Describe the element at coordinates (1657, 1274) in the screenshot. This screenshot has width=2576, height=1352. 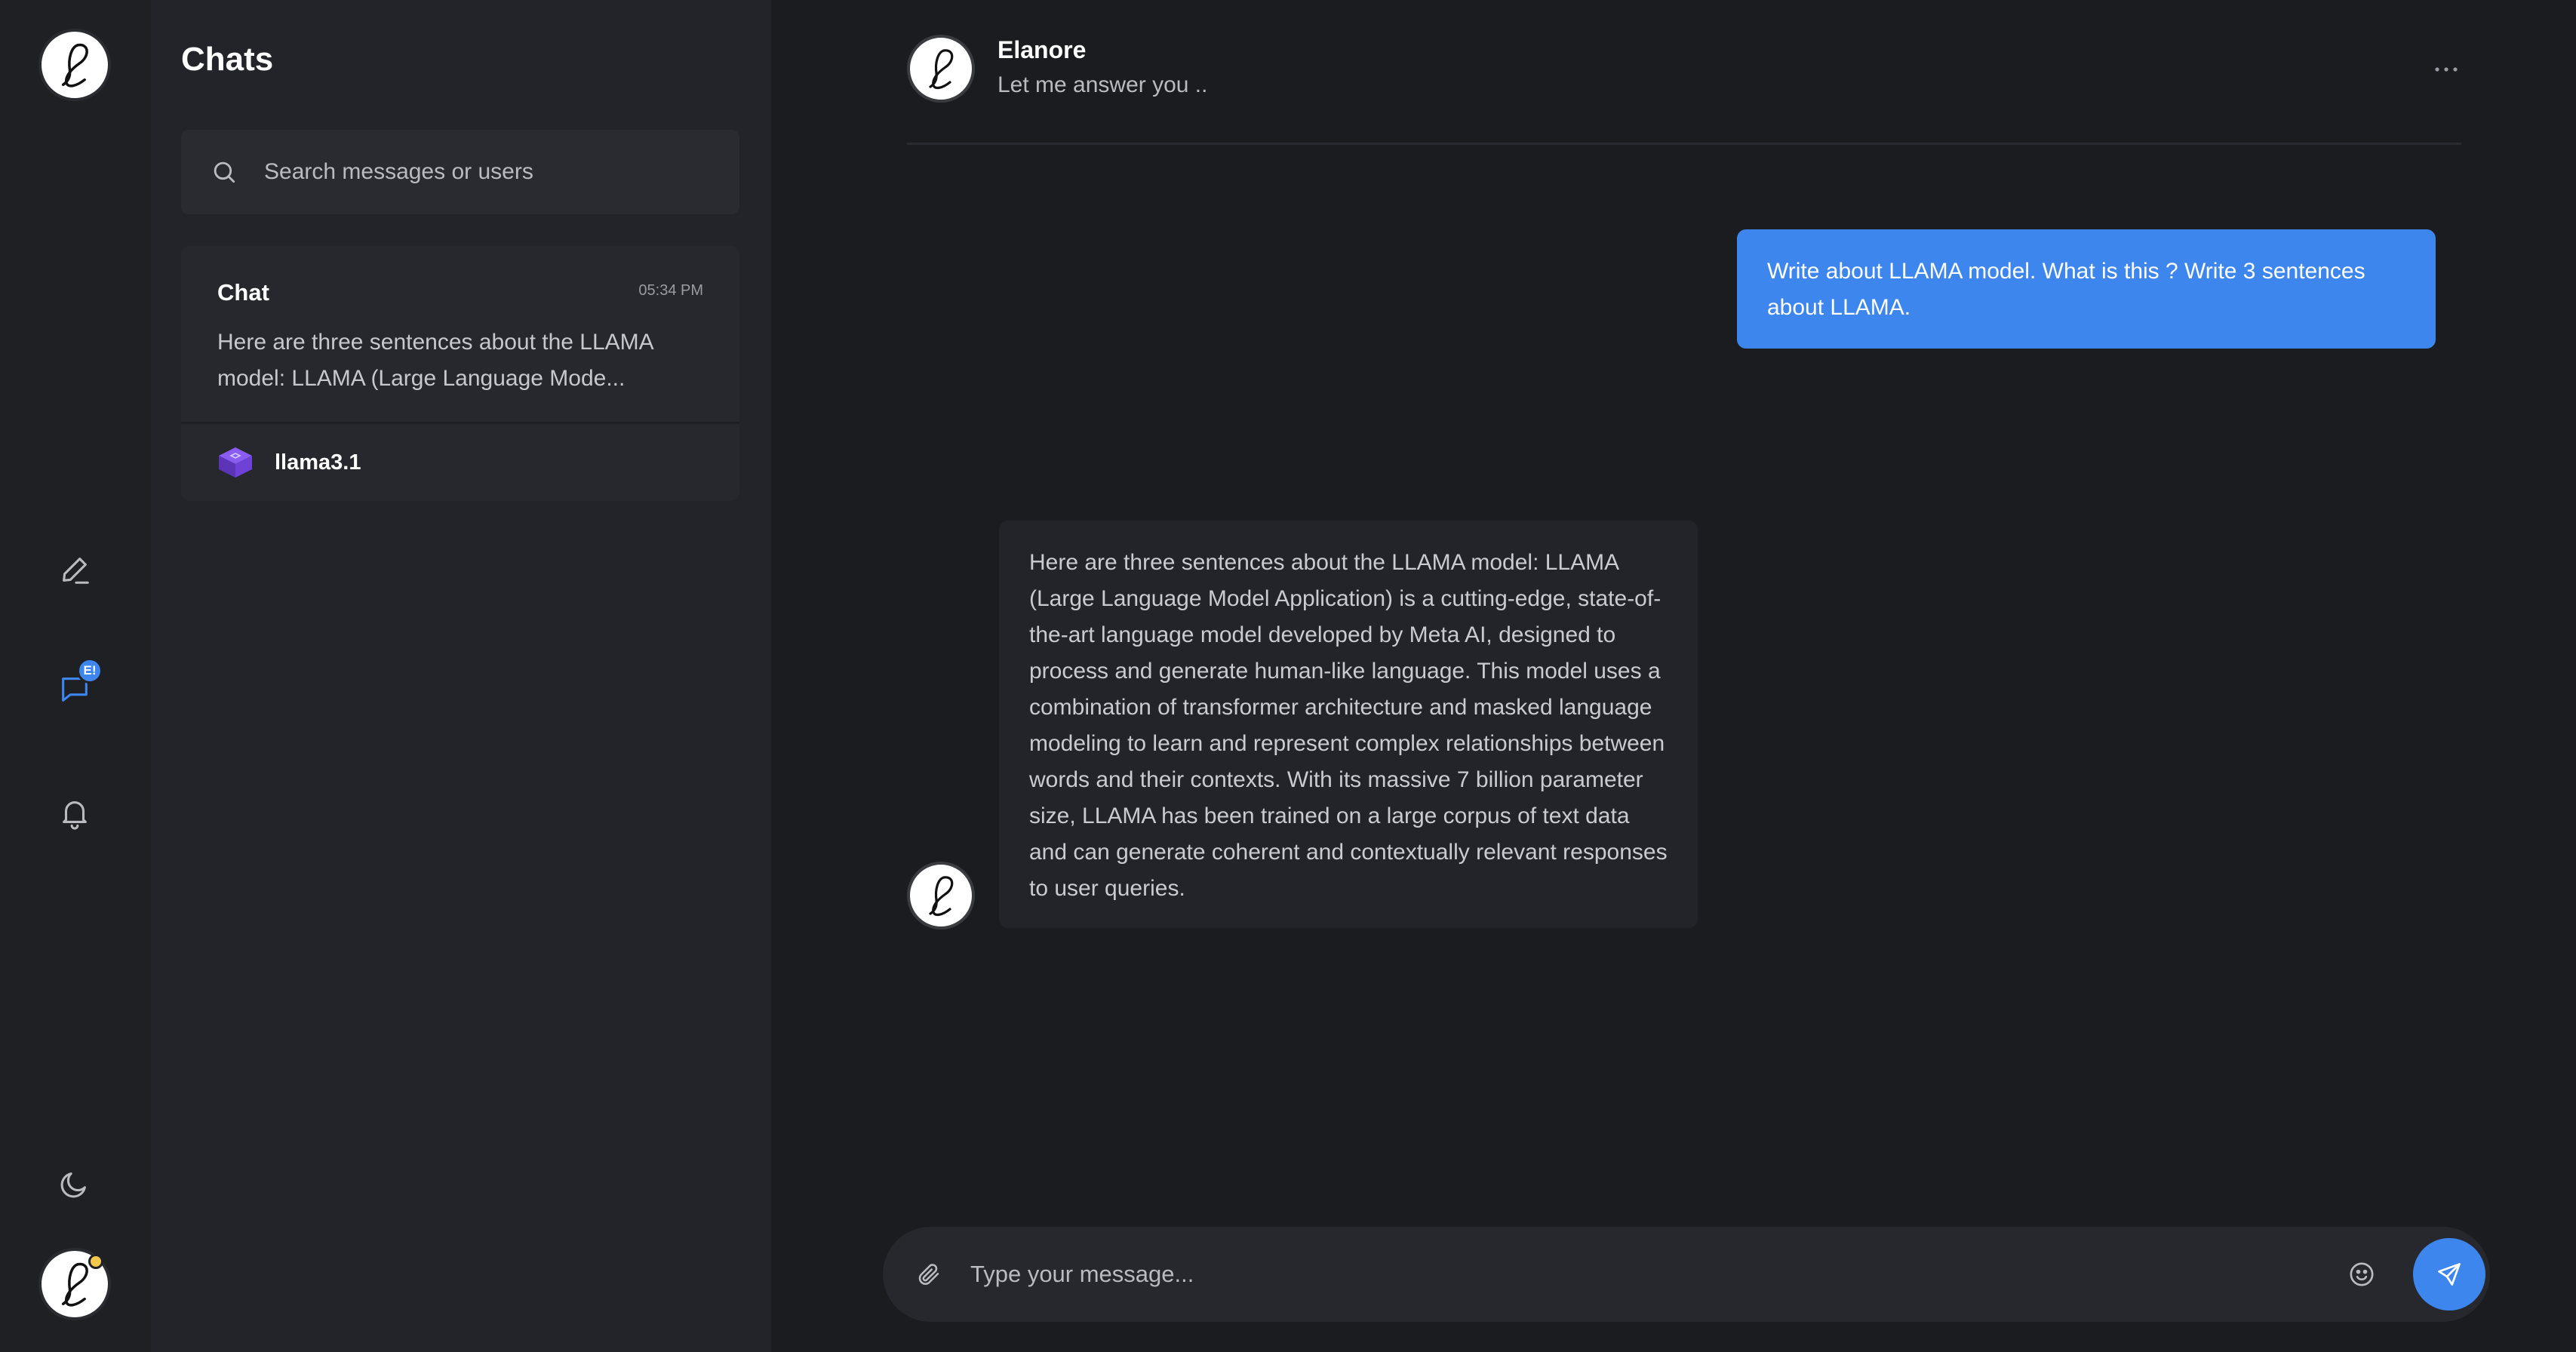
I see `message-input` at that location.